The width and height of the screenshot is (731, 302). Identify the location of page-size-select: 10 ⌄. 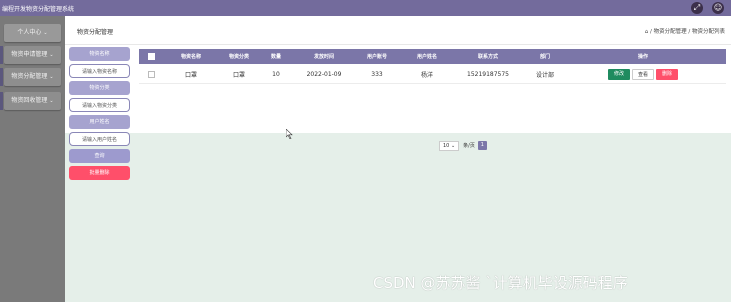
(449, 145).